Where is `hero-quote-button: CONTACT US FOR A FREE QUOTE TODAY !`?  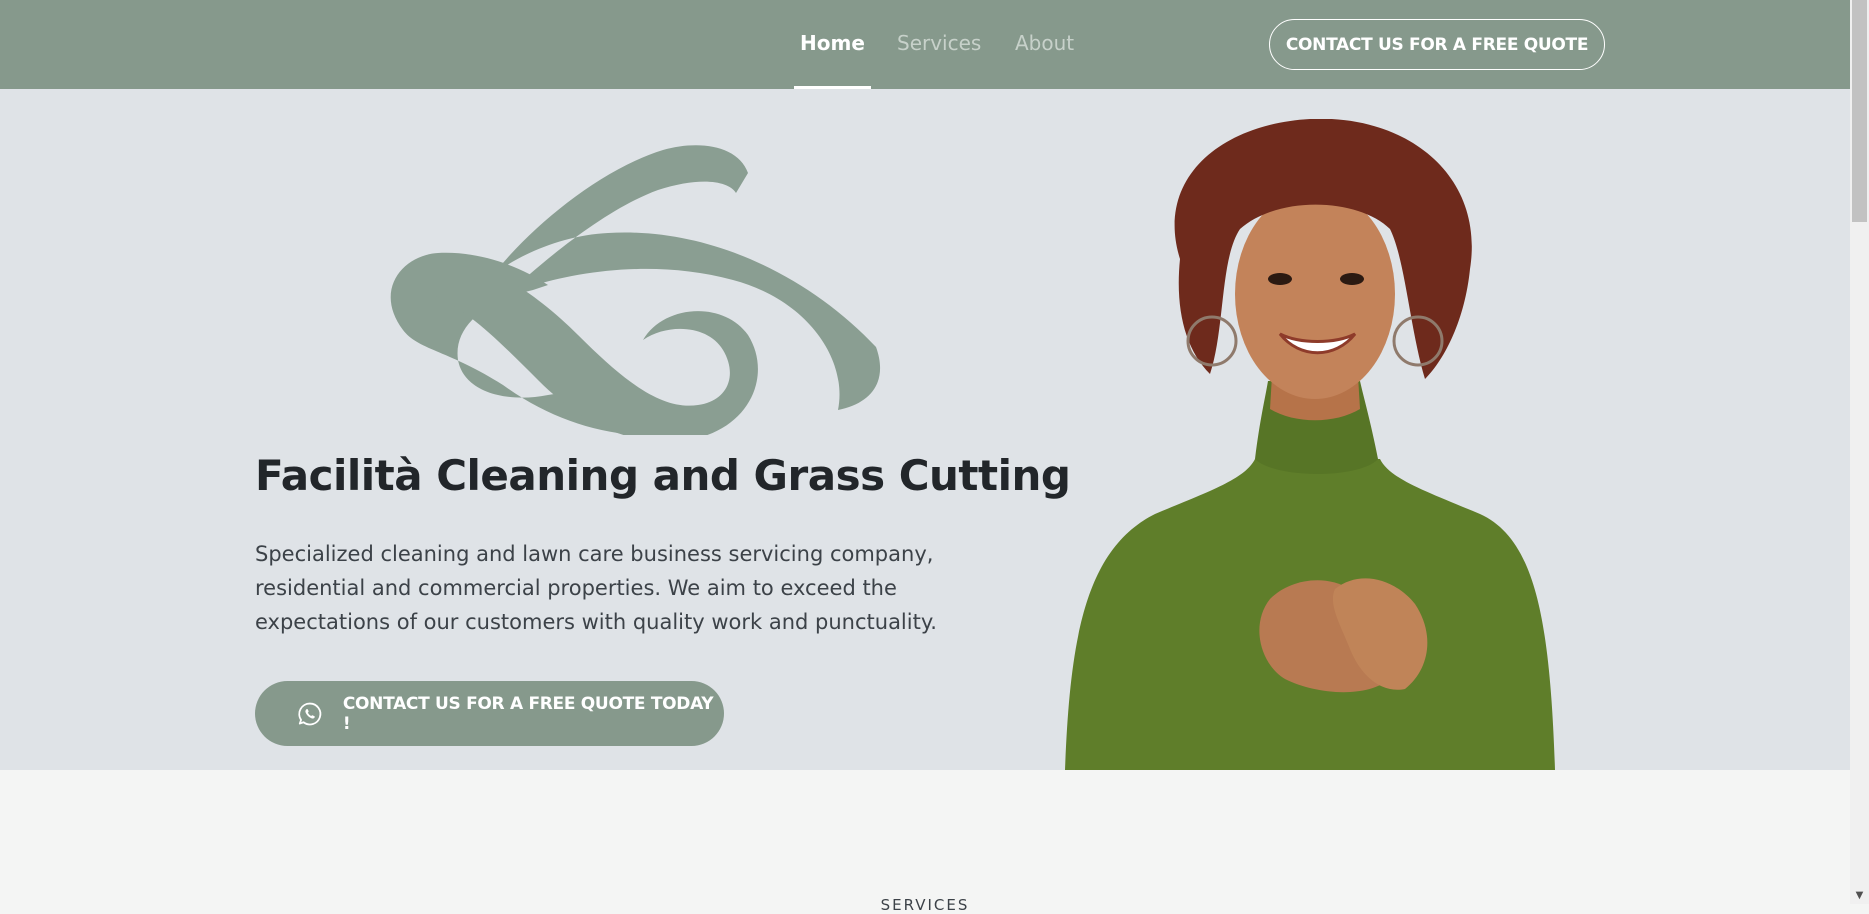 hero-quote-button: CONTACT US FOR A FREE QUOTE TODAY ! is located at coordinates (489, 713).